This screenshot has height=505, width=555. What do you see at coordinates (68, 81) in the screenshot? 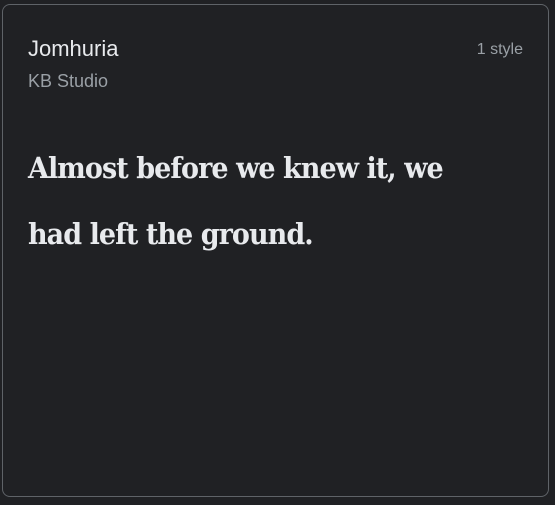
I see `font-designer: KB Studio` at bounding box center [68, 81].